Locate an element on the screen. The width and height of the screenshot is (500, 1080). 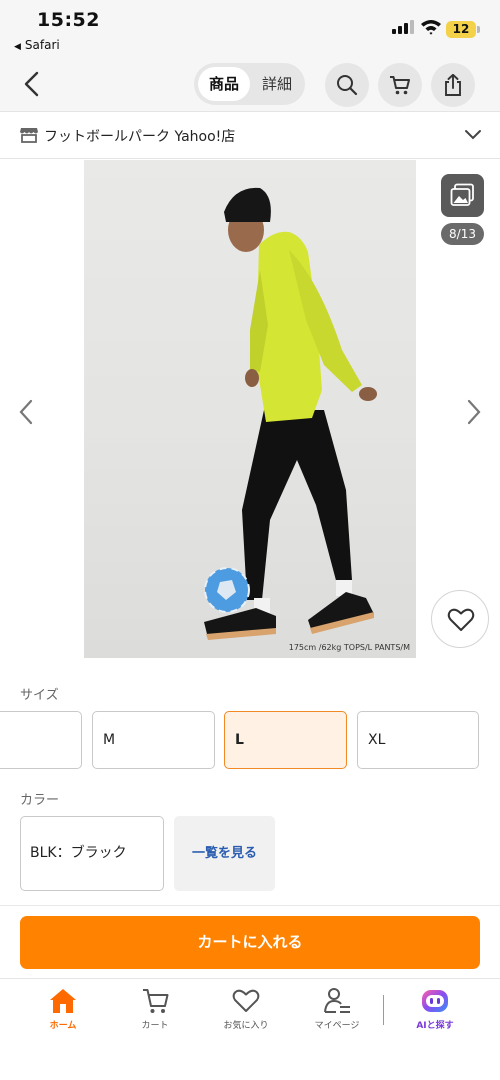
back-chevron-icon is located at coordinates (33, 84).